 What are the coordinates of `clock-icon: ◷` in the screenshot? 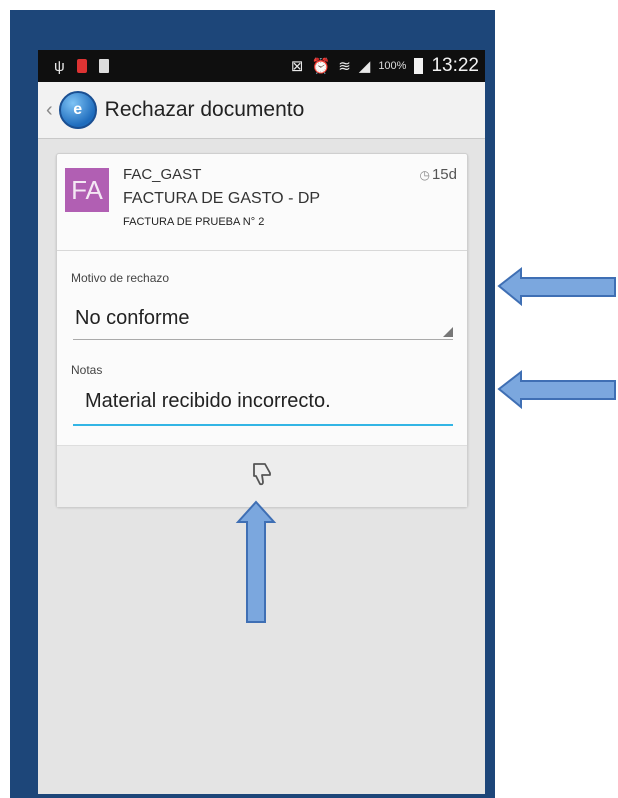 It's located at (424, 175).